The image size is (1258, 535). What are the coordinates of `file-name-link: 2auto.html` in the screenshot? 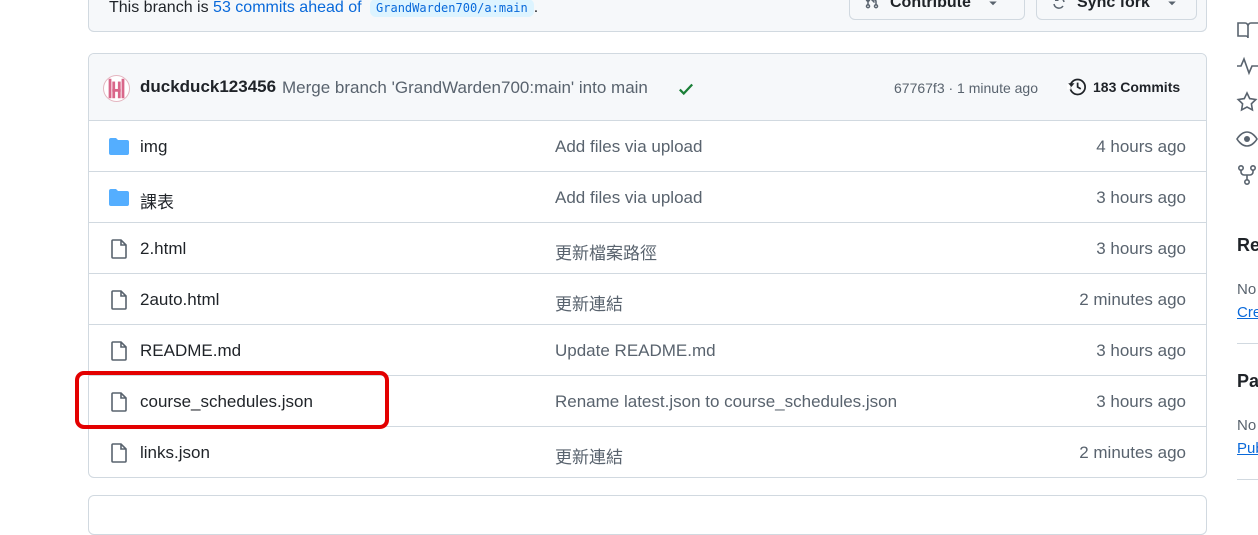 It's located at (179, 300).